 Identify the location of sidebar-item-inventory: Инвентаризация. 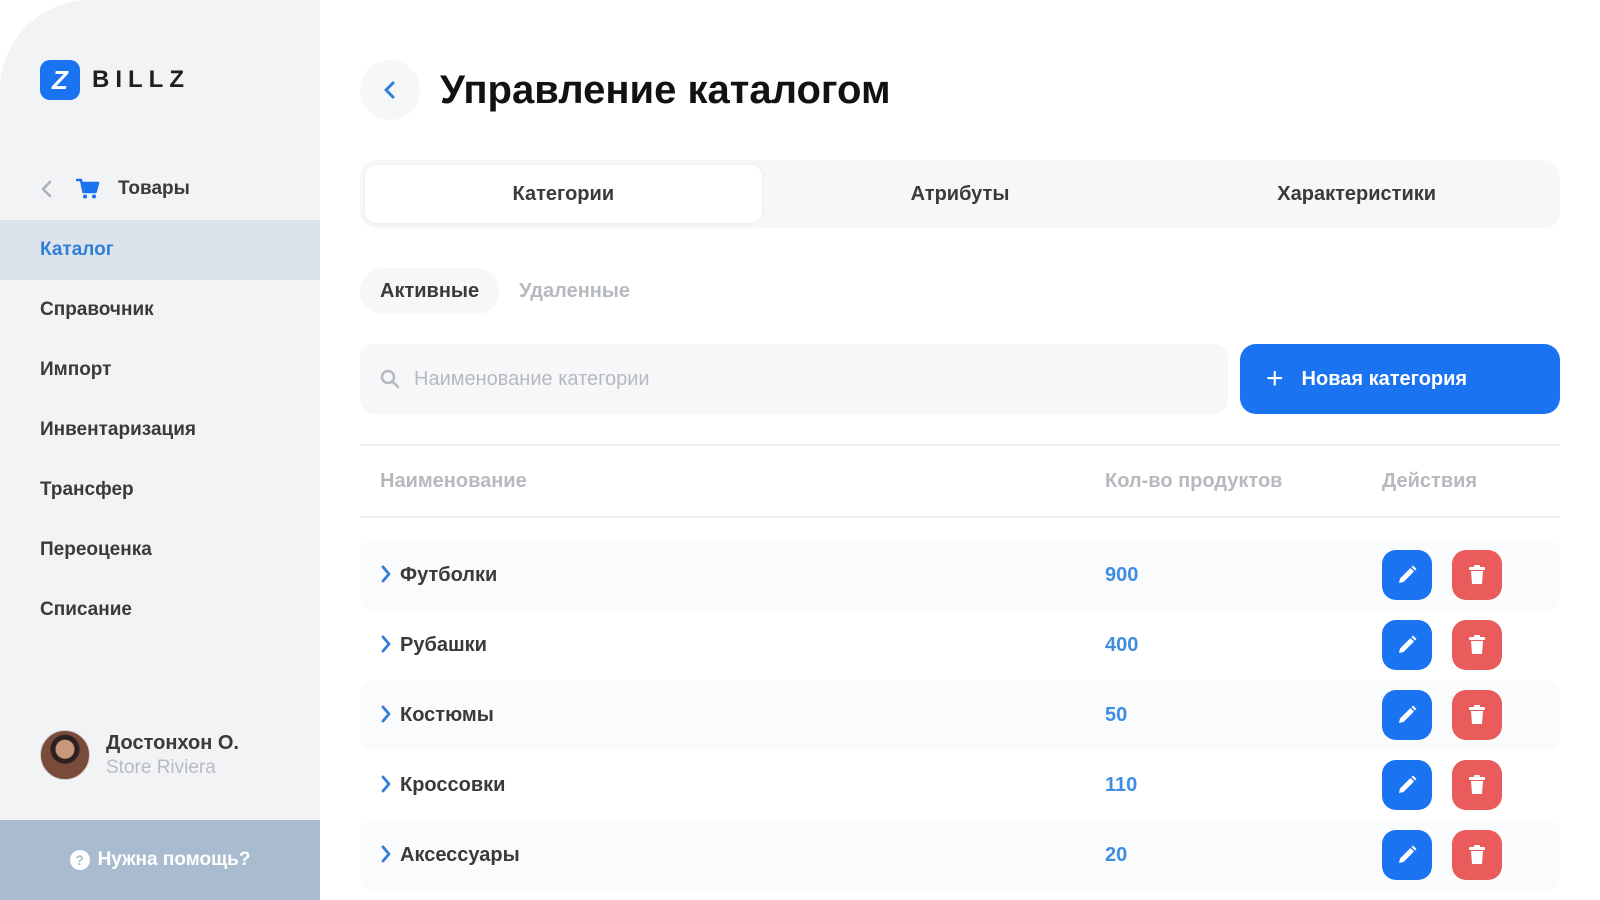
(160, 430).